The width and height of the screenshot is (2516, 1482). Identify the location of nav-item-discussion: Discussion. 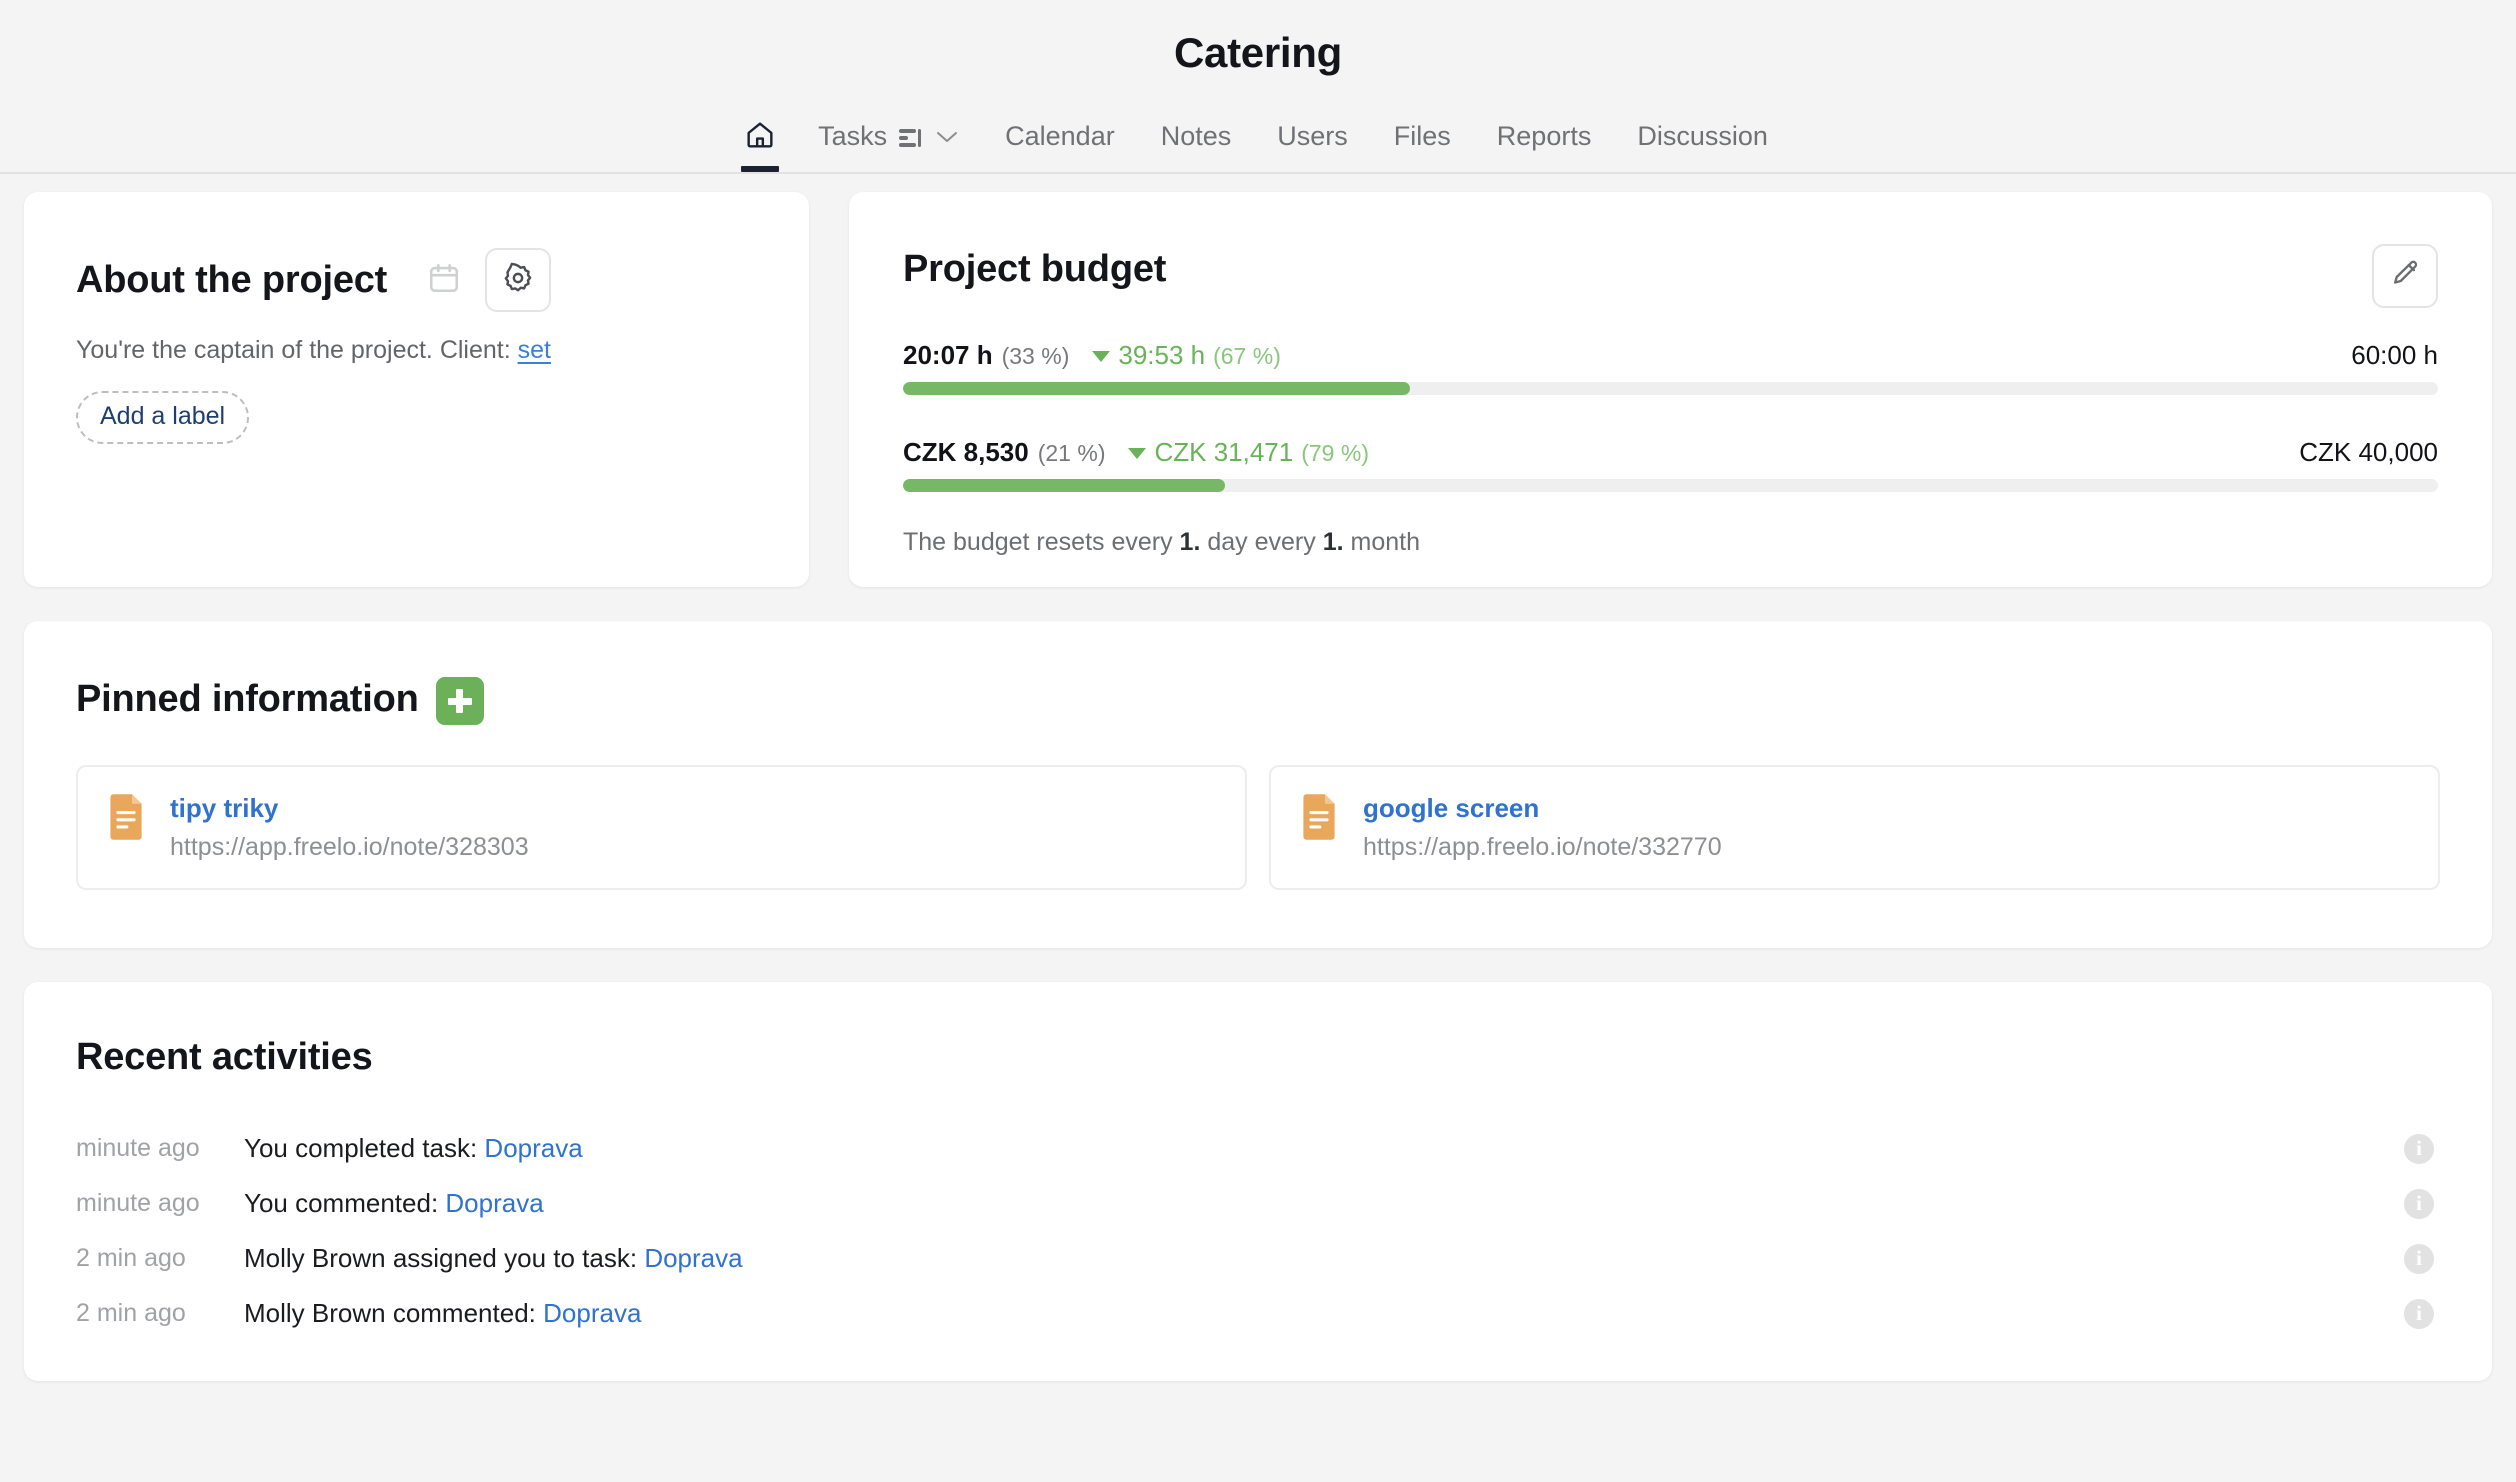
(1702, 146).